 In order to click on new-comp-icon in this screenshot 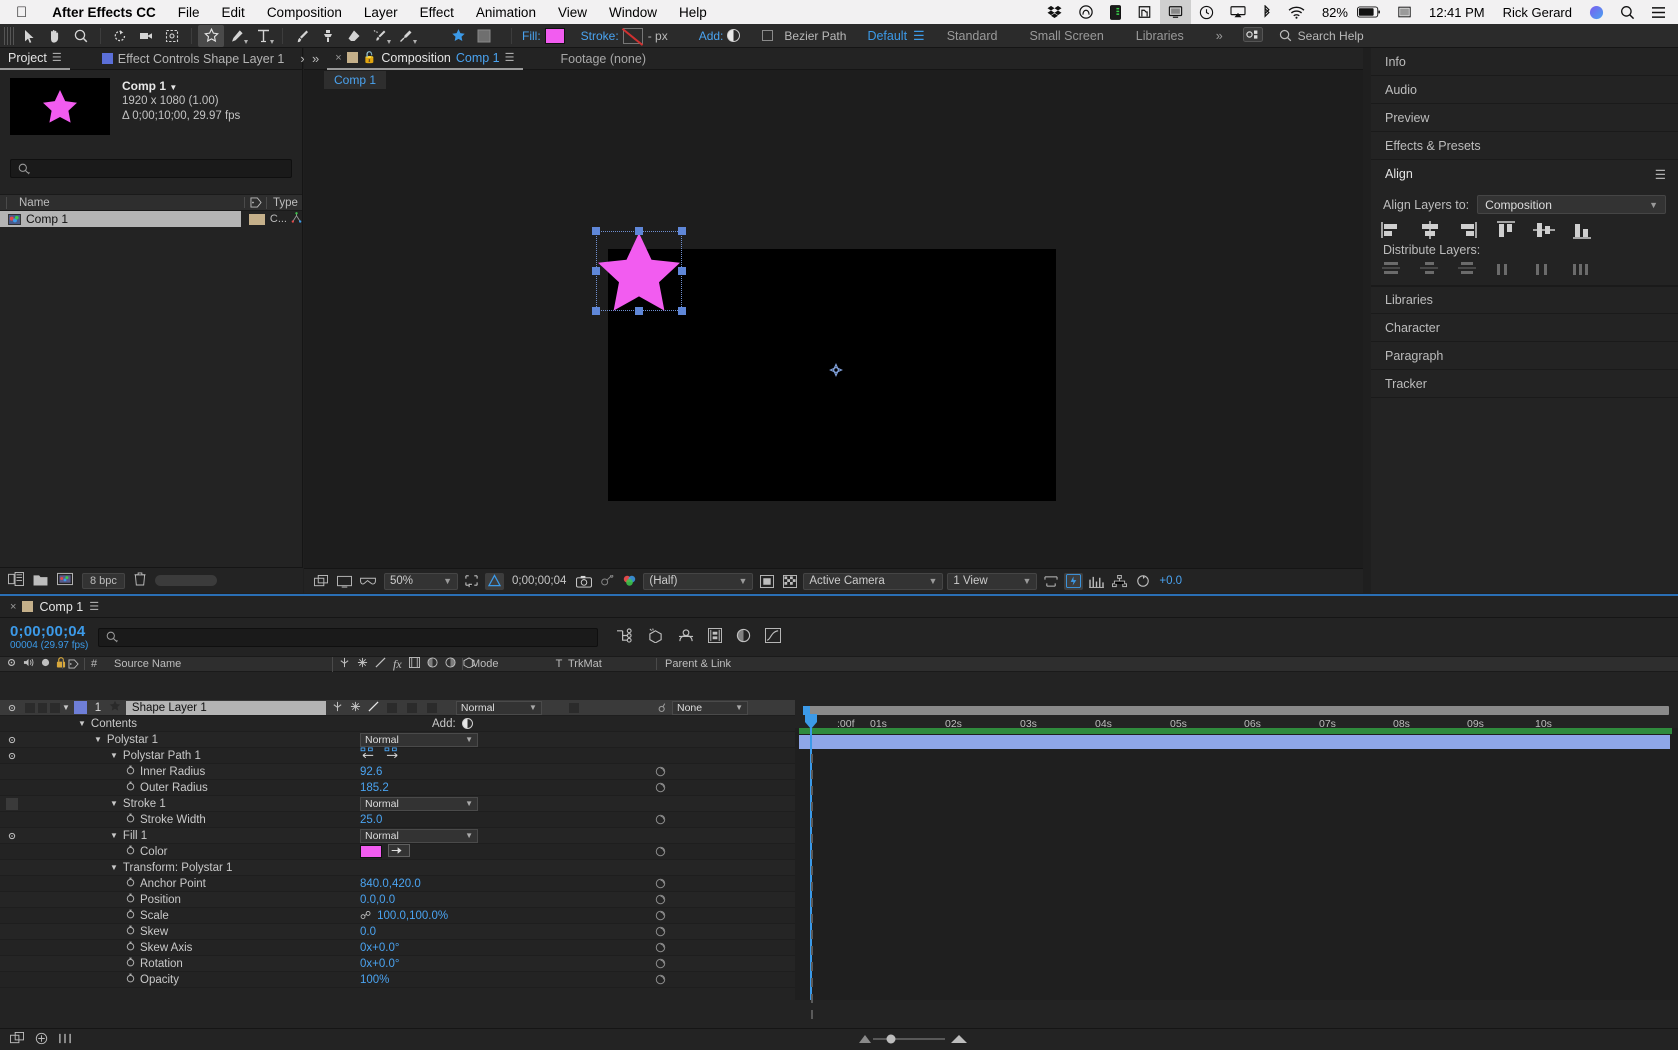, I will do `click(65, 580)`.